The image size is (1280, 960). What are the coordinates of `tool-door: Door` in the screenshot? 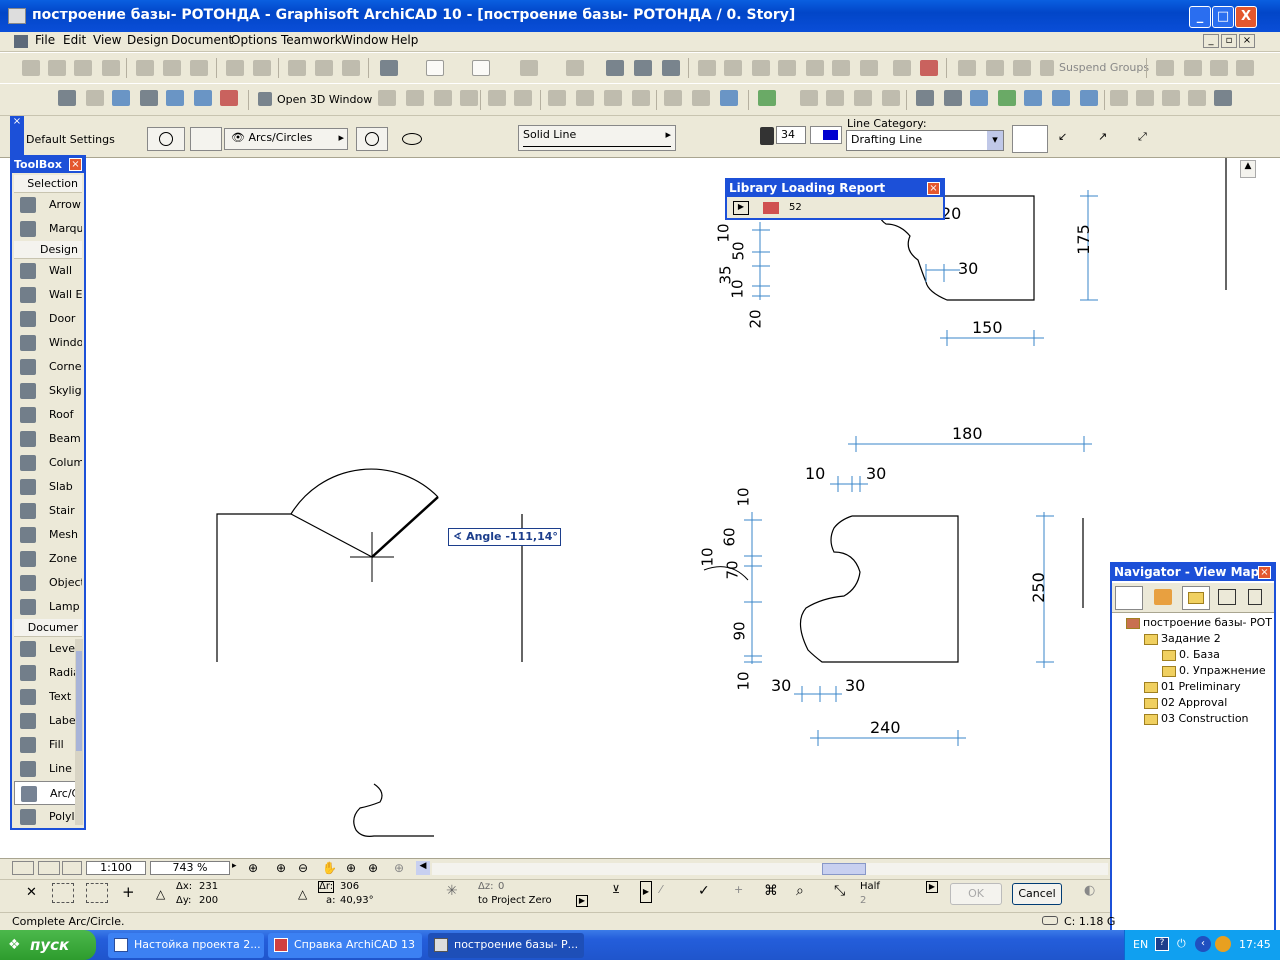 It's located at (48, 319).